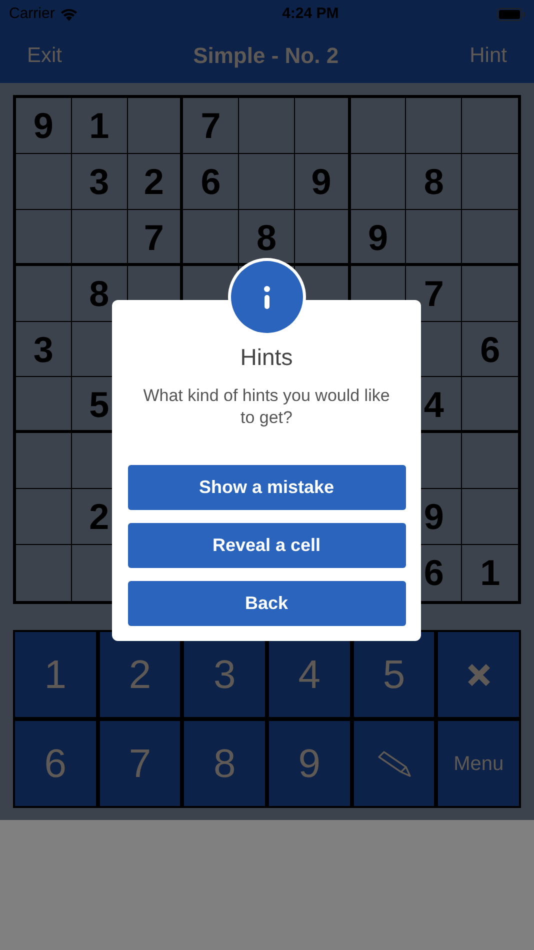 The image size is (534, 950). Describe the element at coordinates (478, 763) in the screenshot. I see `menu-key: Menu` at that location.